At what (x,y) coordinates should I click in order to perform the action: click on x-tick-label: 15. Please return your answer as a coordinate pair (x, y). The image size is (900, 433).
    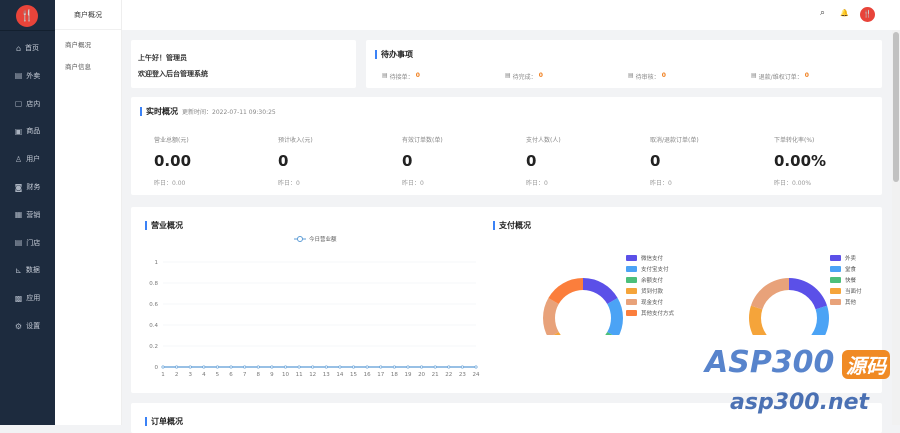
    Looking at the image, I should click on (353, 375).